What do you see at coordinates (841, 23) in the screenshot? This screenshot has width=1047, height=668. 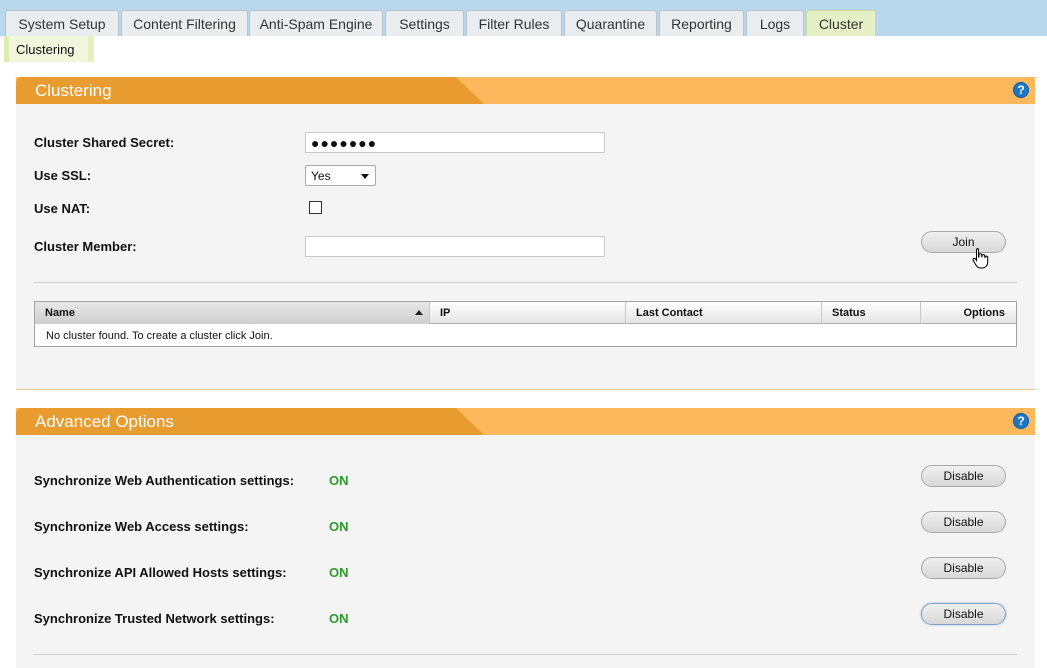 I see `tab-cluster: Cluster` at bounding box center [841, 23].